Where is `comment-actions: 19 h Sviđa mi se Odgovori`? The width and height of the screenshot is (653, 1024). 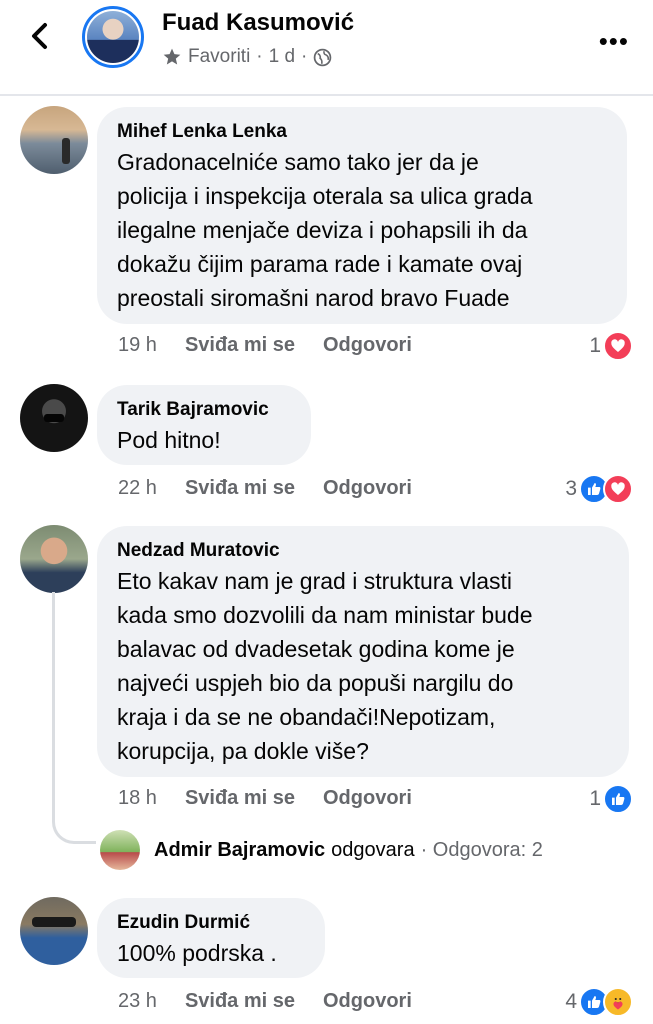 comment-actions: 19 h Sviđa mi se Odgovori is located at coordinates (265, 345).